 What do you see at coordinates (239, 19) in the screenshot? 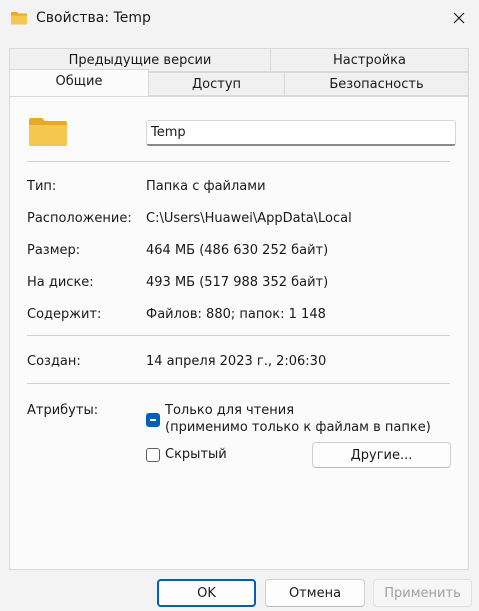
I see `title-bar: Свойства: Temp` at bounding box center [239, 19].